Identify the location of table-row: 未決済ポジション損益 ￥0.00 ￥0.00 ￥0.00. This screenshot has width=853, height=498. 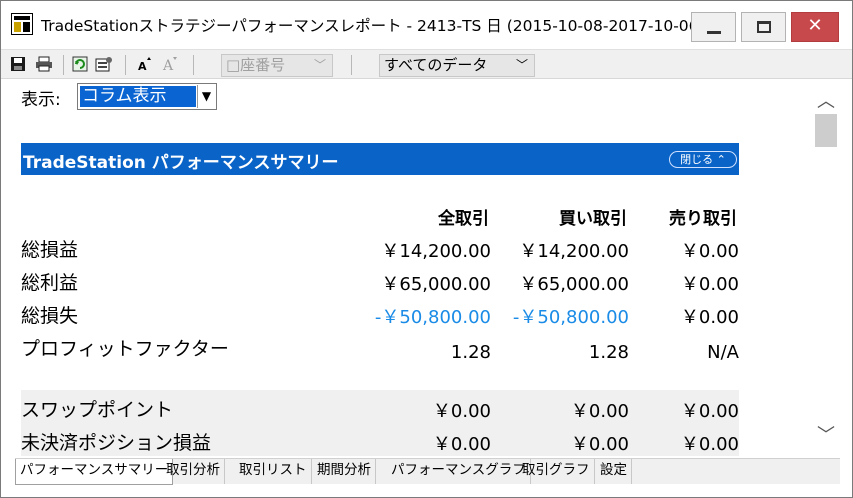
(380, 439).